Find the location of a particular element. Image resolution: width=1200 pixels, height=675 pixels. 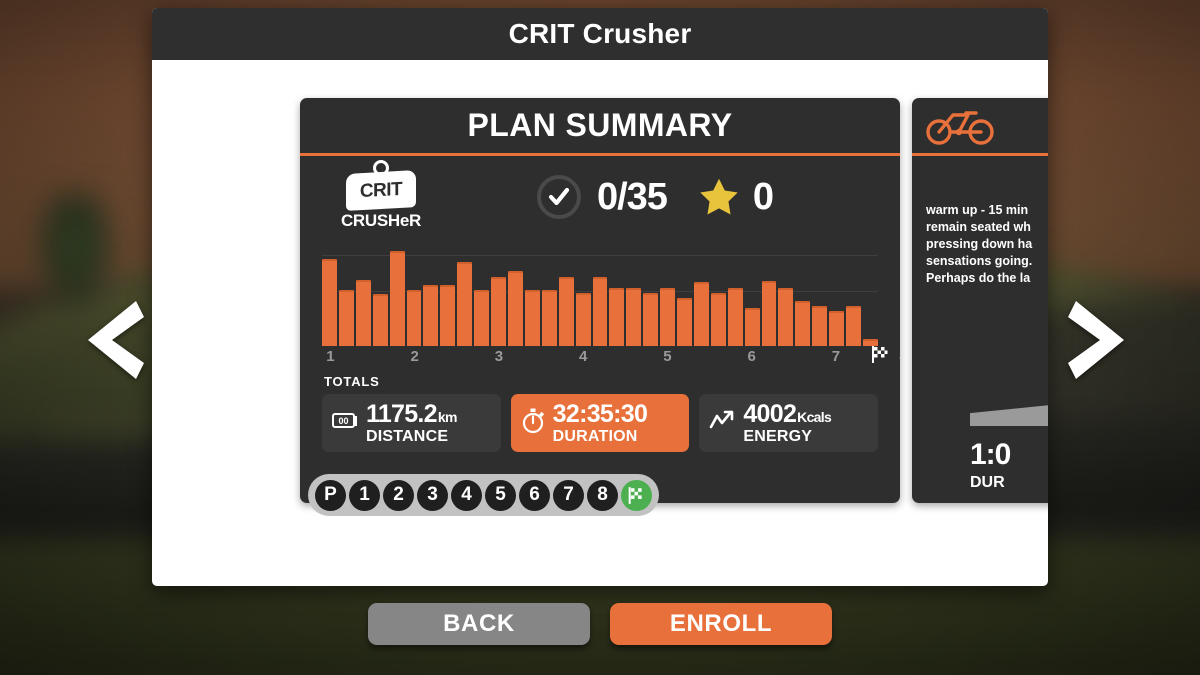

pager-dot-2: 2 is located at coordinates (398, 495).